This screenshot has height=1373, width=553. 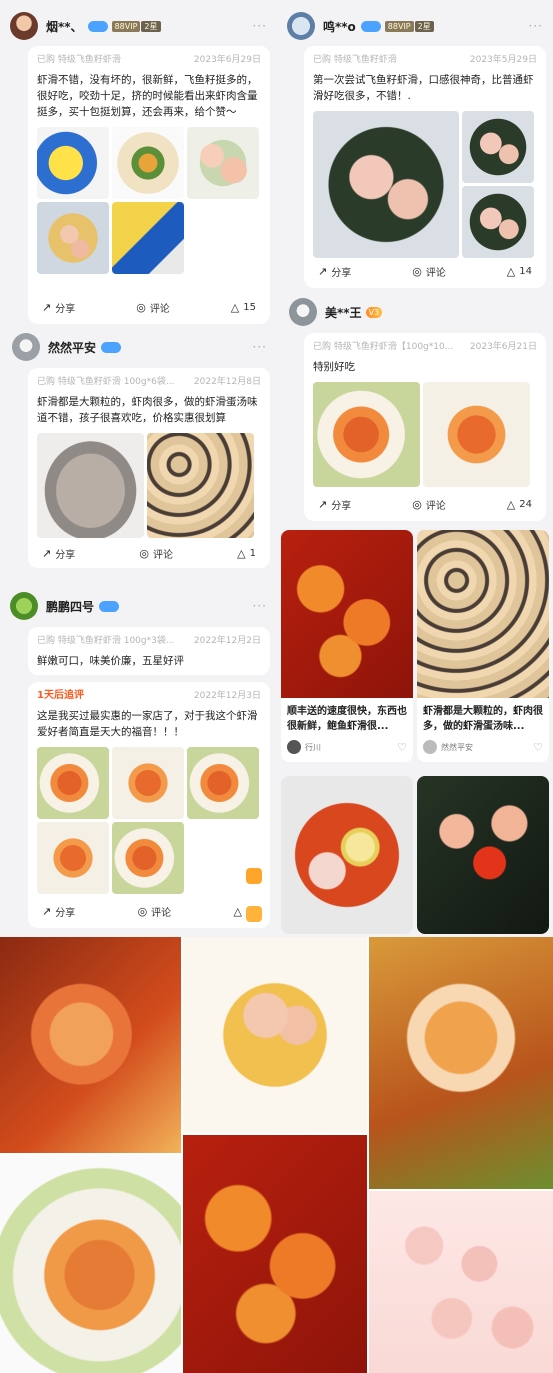 What do you see at coordinates (519, 271) in the screenshot?
I see `like-button: △ 14` at bounding box center [519, 271].